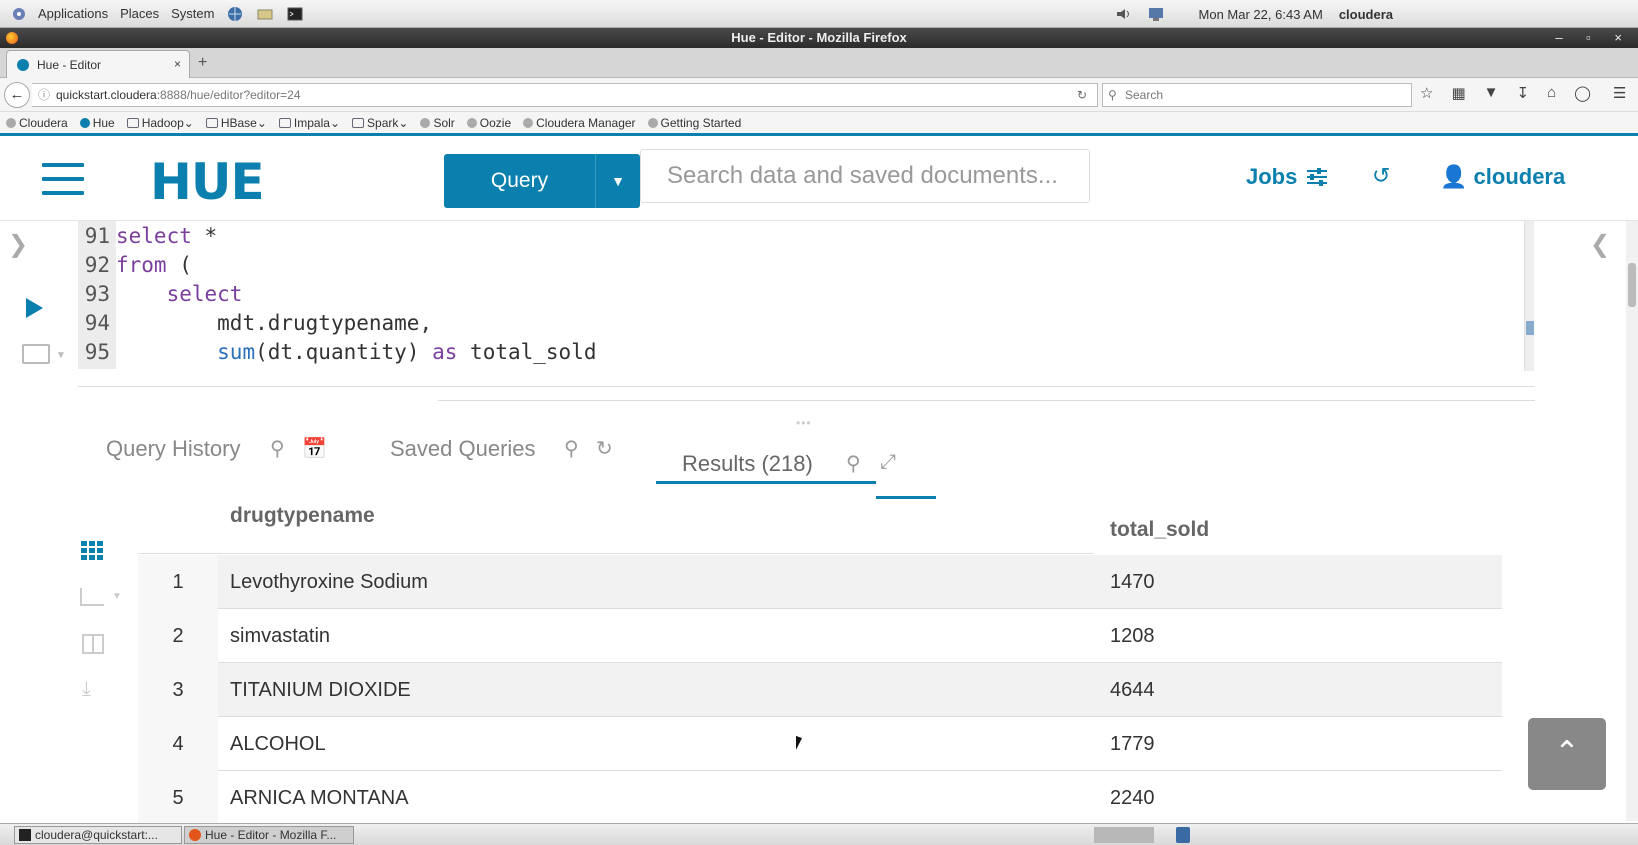  What do you see at coordinates (1381, 176) in the screenshot?
I see `history-icon: ↺` at bounding box center [1381, 176].